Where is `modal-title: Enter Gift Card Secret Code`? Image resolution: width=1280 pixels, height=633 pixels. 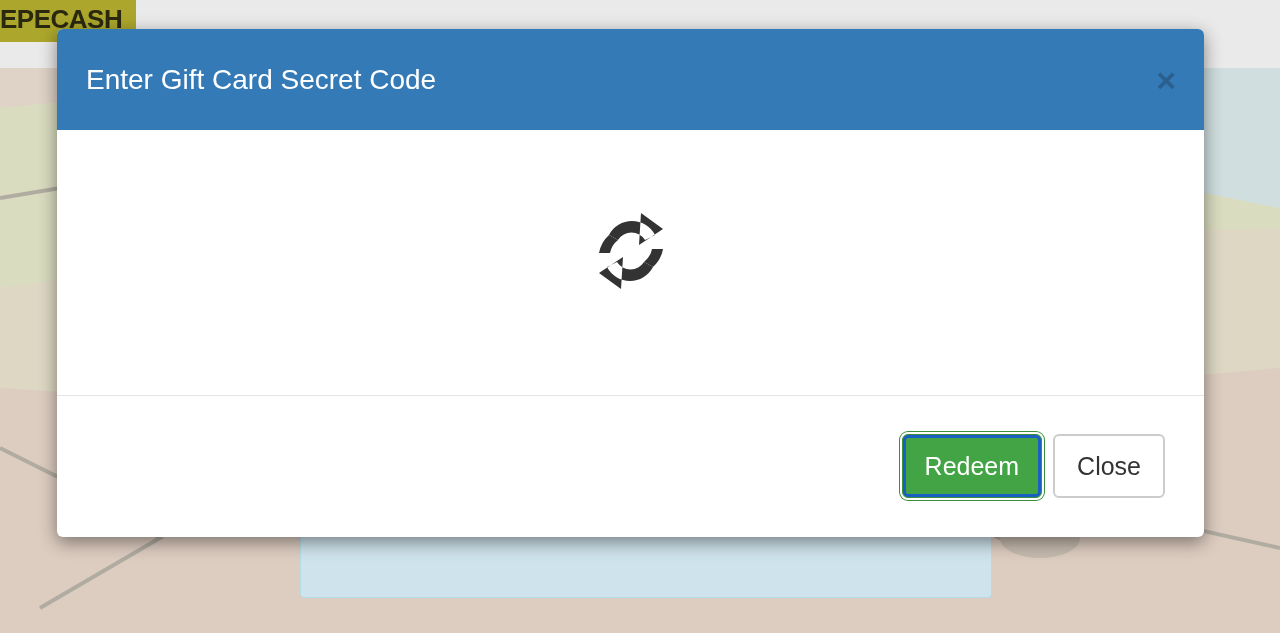
modal-title: Enter Gift Card Secret Code is located at coordinates (261, 79).